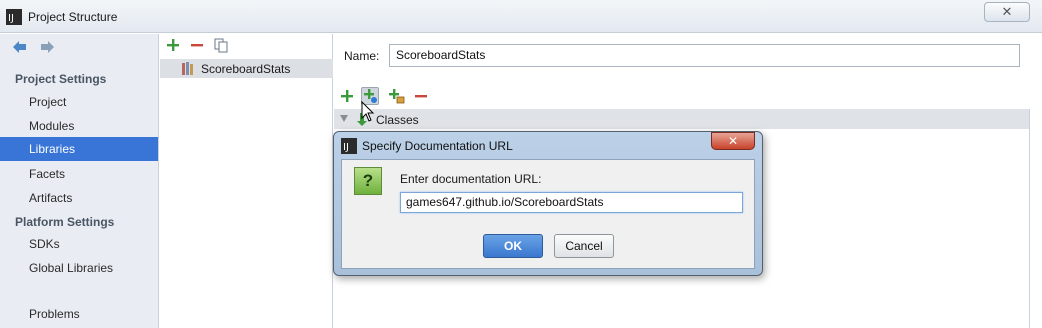 This screenshot has height=328, width=1042. Describe the element at coordinates (20, 47) in the screenshot. I see `arrow-left-icon` at that location.